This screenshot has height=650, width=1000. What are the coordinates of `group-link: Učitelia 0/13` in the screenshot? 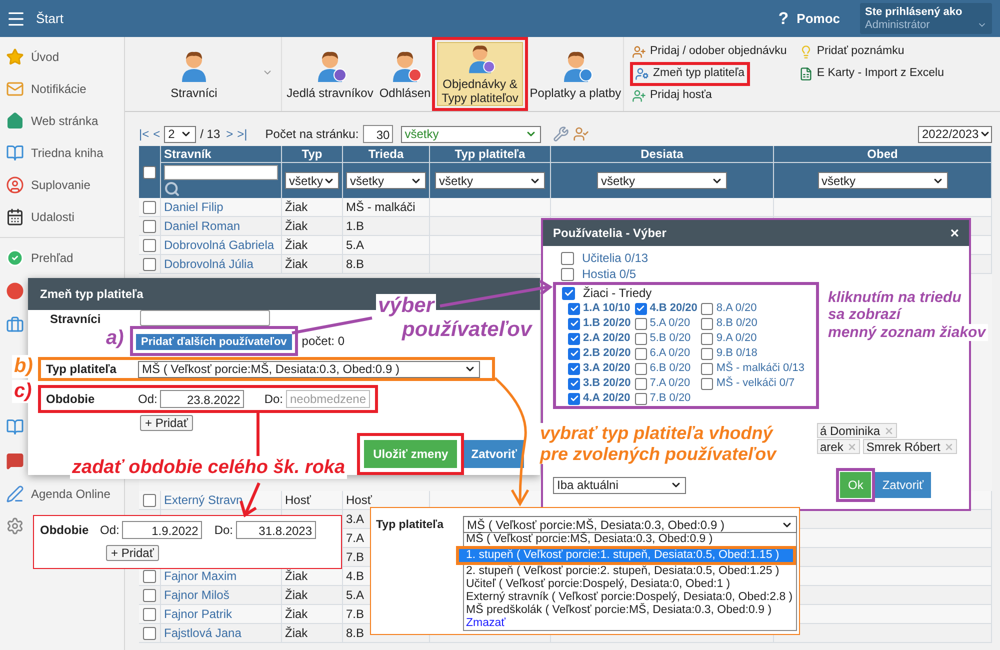 It's located at (615, 258).